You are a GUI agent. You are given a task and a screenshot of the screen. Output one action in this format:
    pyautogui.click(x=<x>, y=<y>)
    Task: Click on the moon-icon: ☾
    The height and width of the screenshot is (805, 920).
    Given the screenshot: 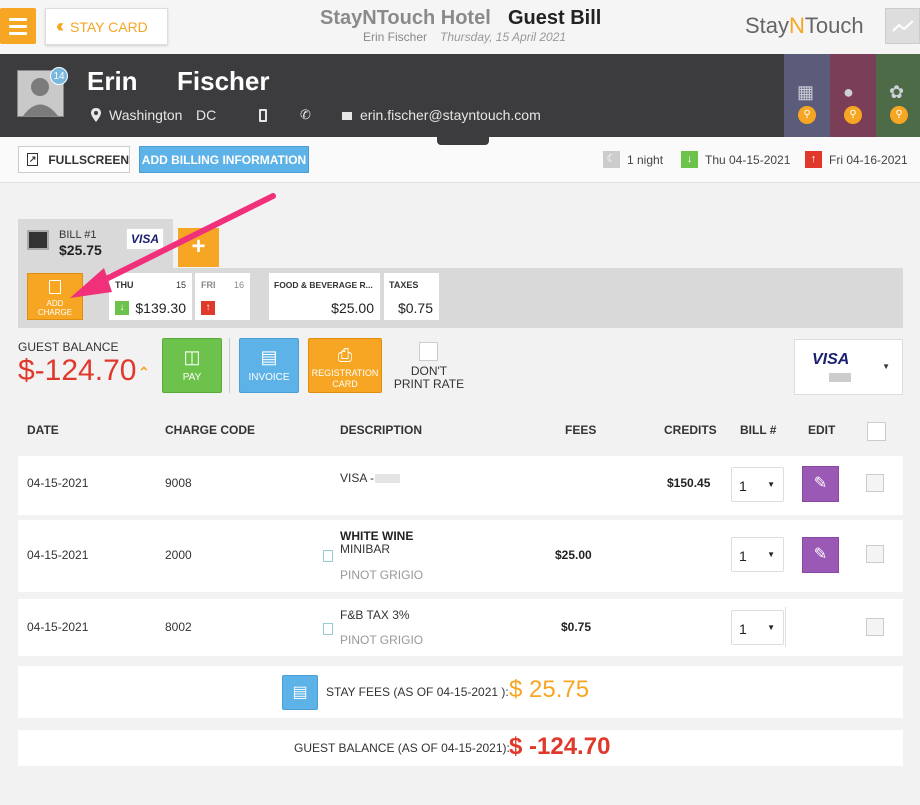 What is the action you would take?
    pyautogui.click(x=611, y=159)
    